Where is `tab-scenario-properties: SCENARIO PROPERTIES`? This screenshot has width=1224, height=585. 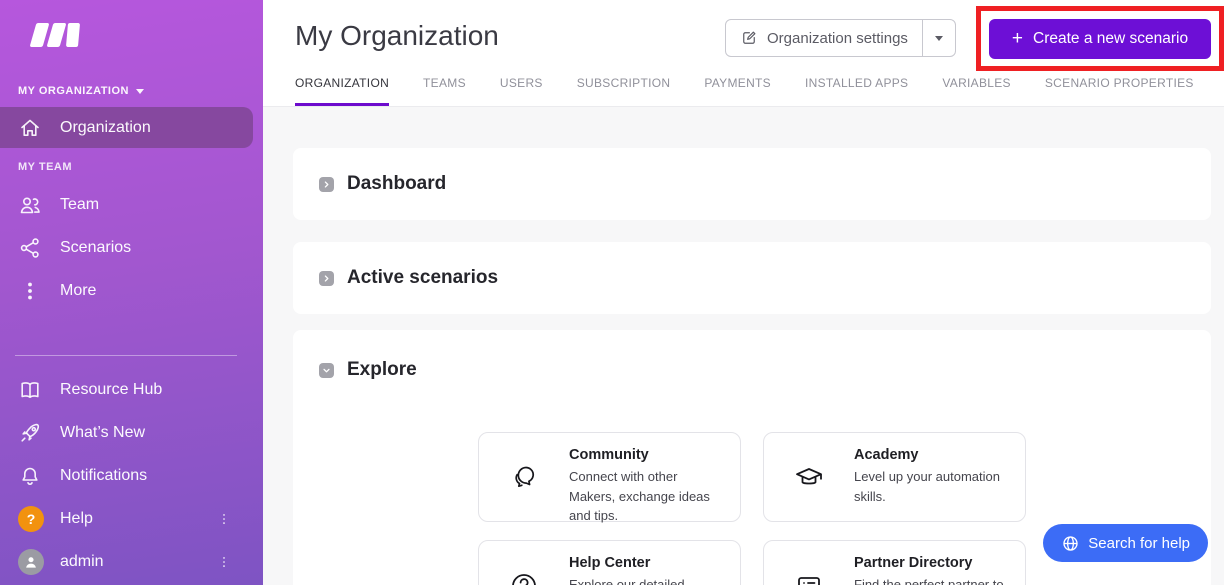
tab-scenario-properties: SCENARIO PROPERTIES is located at coordinates (1119, 91).